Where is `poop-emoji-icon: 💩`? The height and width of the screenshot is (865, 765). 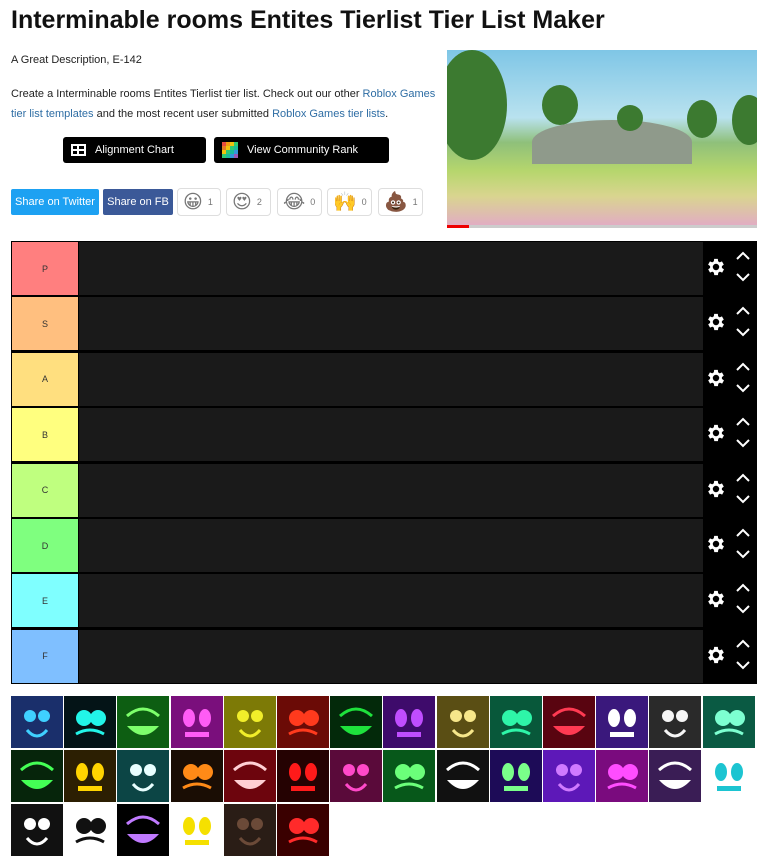 poop-emoji-icon: 💩 is located at coordinates (396, 202).